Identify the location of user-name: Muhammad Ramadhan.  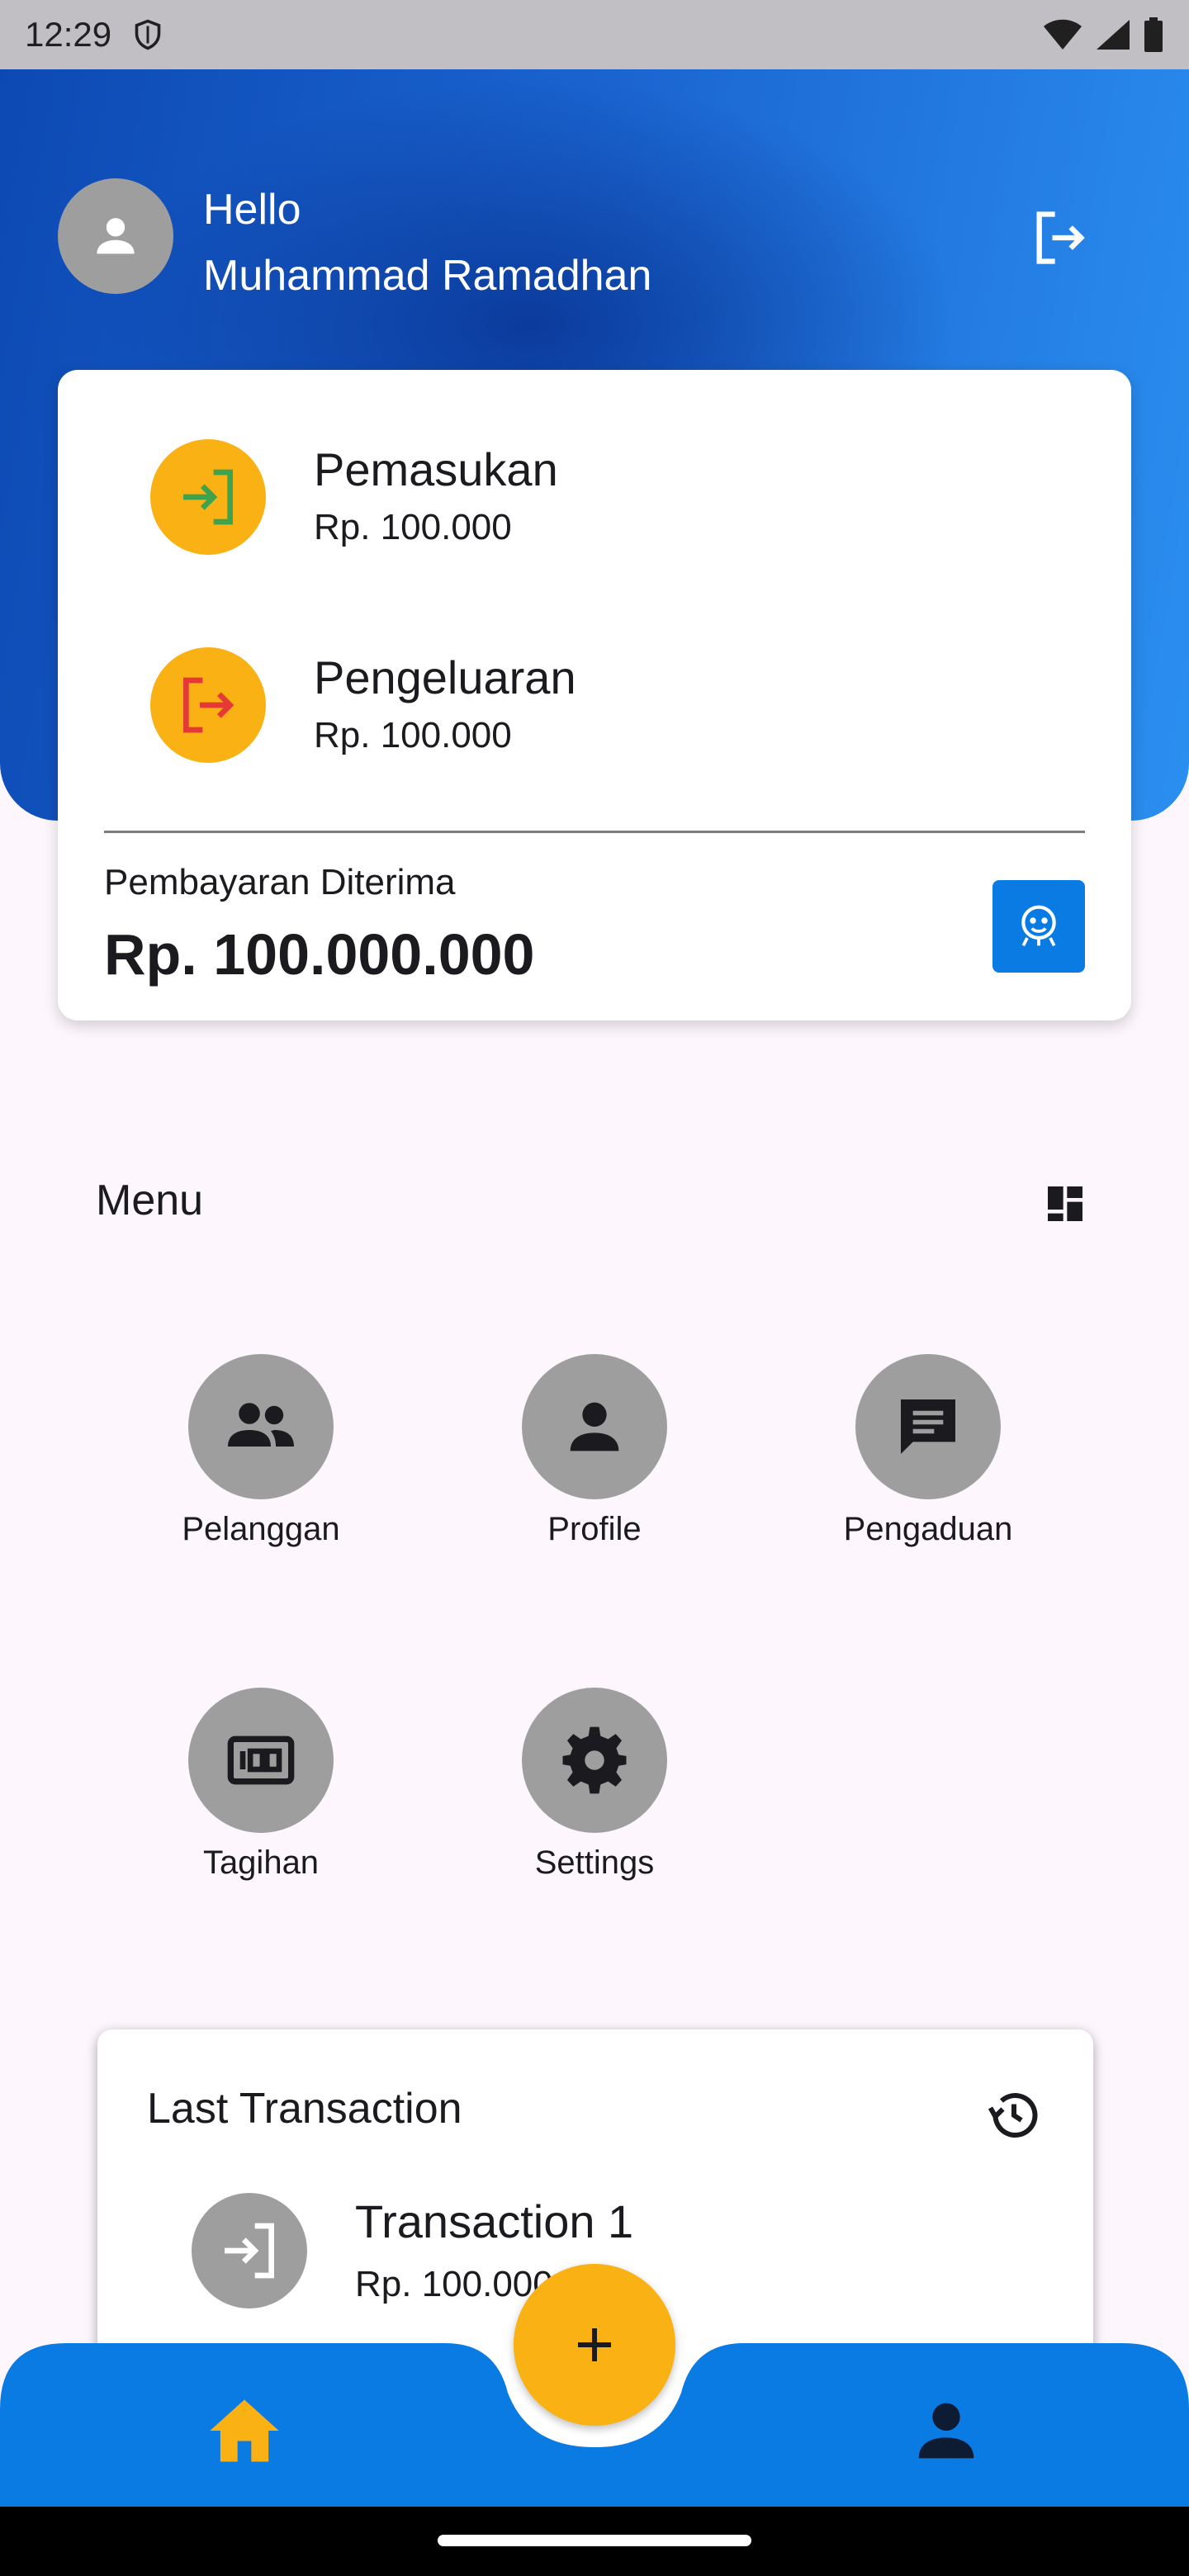
(427, 276).